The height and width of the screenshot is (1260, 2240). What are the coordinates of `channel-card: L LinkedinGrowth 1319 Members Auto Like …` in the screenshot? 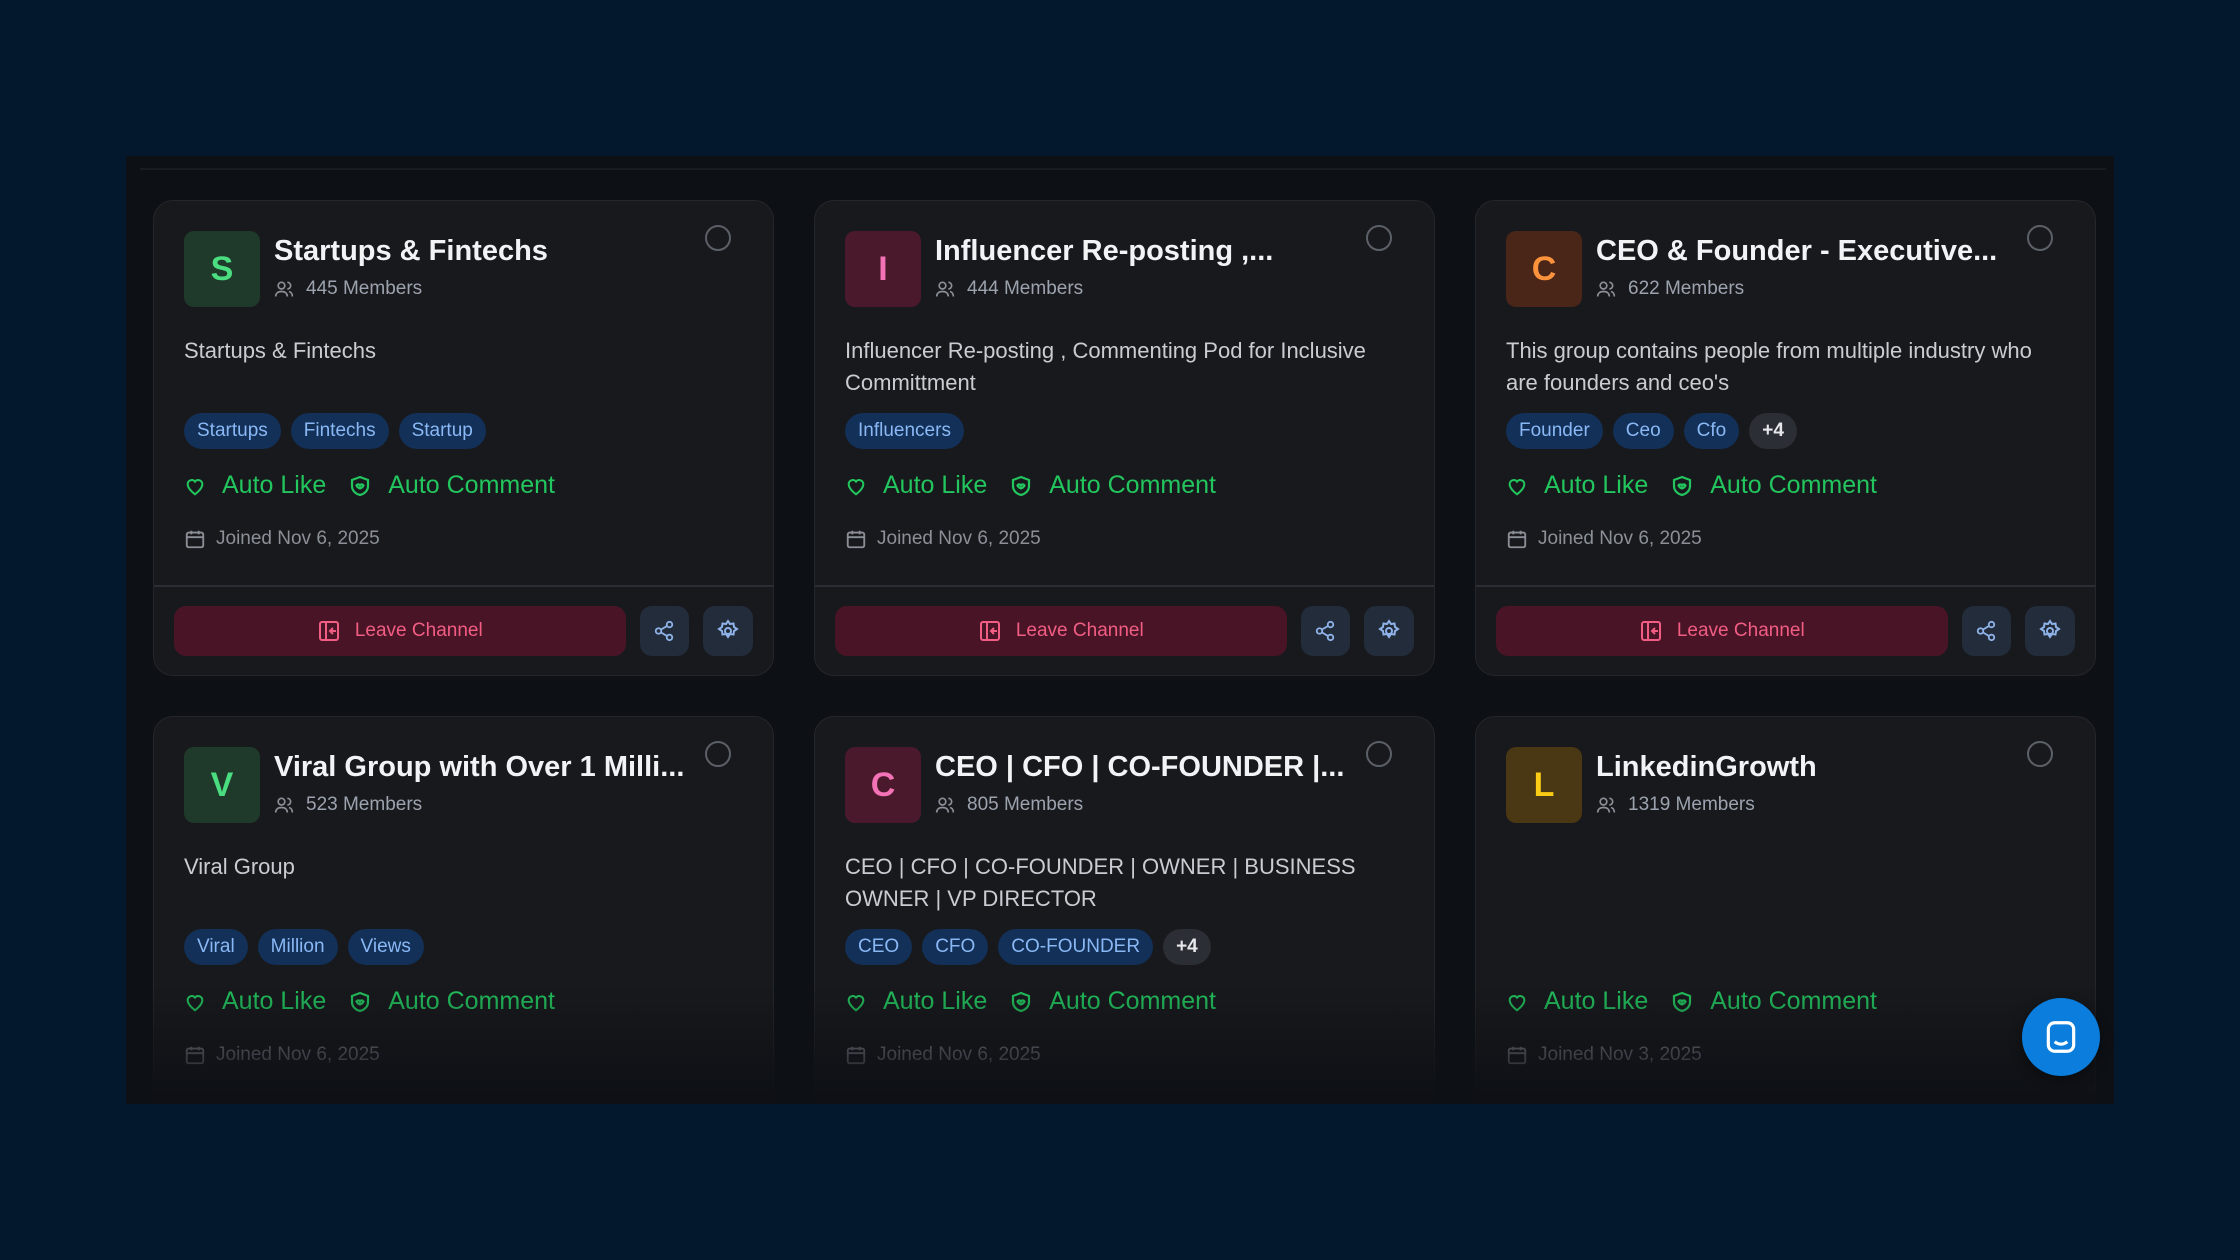 It's located at (1785, 910).